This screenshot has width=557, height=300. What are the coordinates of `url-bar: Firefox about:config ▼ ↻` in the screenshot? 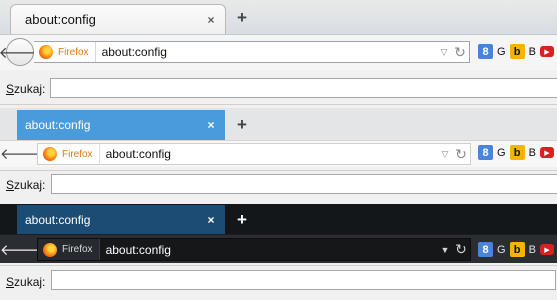 It's located at (254, 249).